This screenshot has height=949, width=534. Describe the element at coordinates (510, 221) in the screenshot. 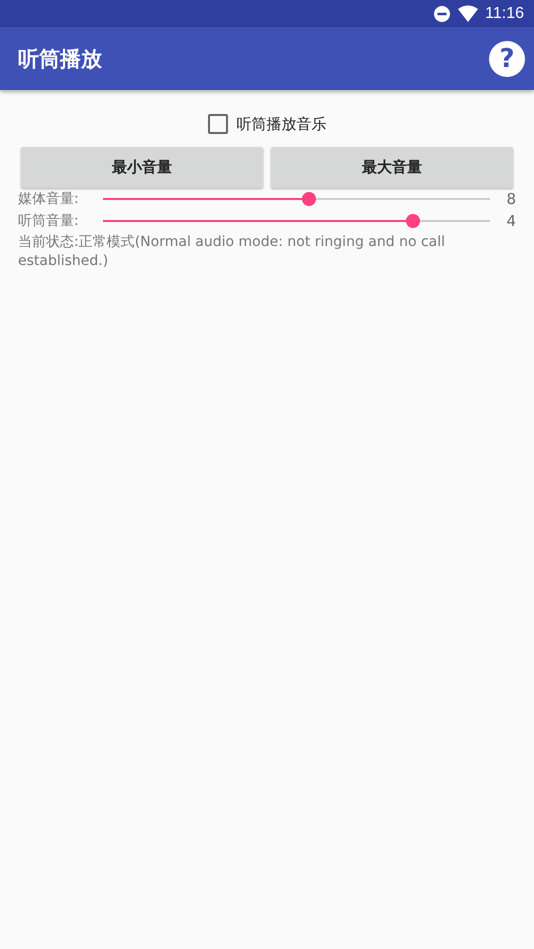

I see `slider-value: 4` at that location.